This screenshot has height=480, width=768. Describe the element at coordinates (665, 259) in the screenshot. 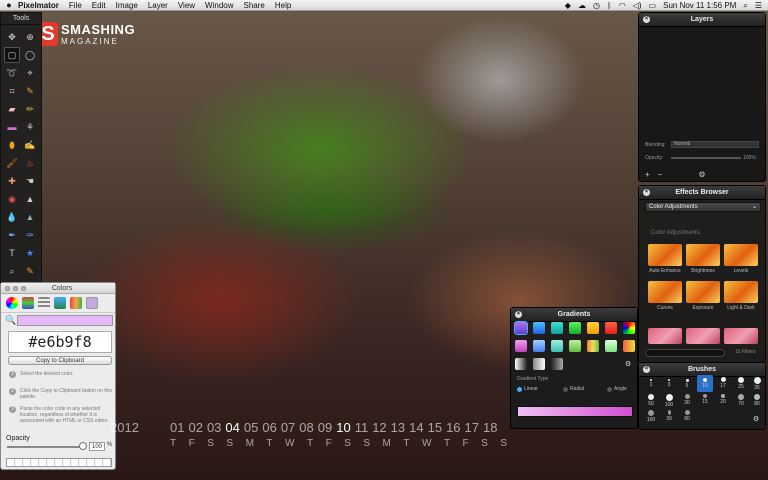

I see `effect-auto-enhance: Auto Enhance` at that location.